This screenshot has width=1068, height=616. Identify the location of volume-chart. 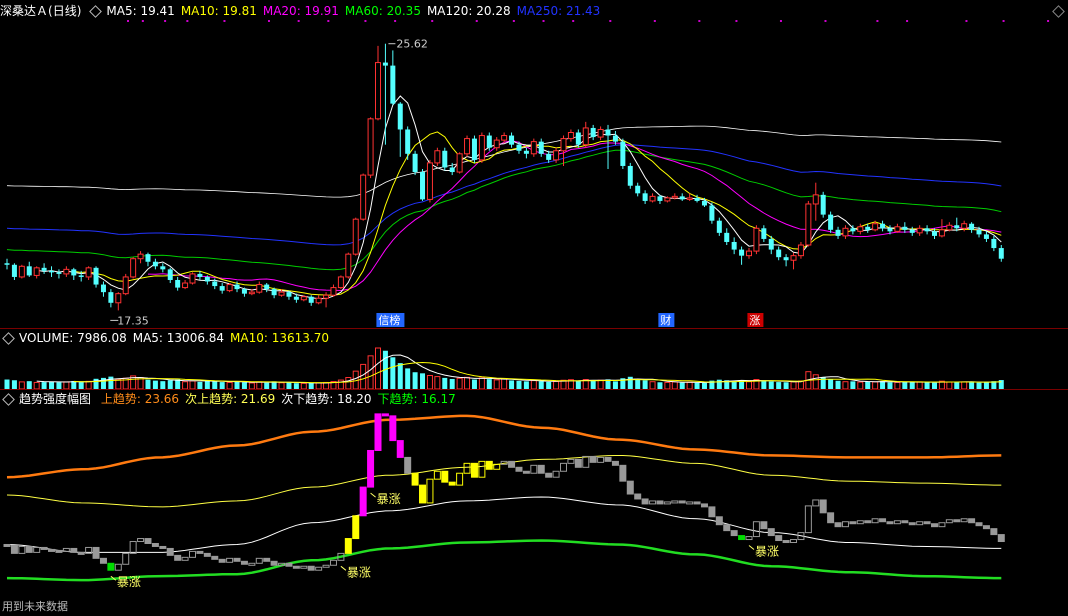
(534, 360).